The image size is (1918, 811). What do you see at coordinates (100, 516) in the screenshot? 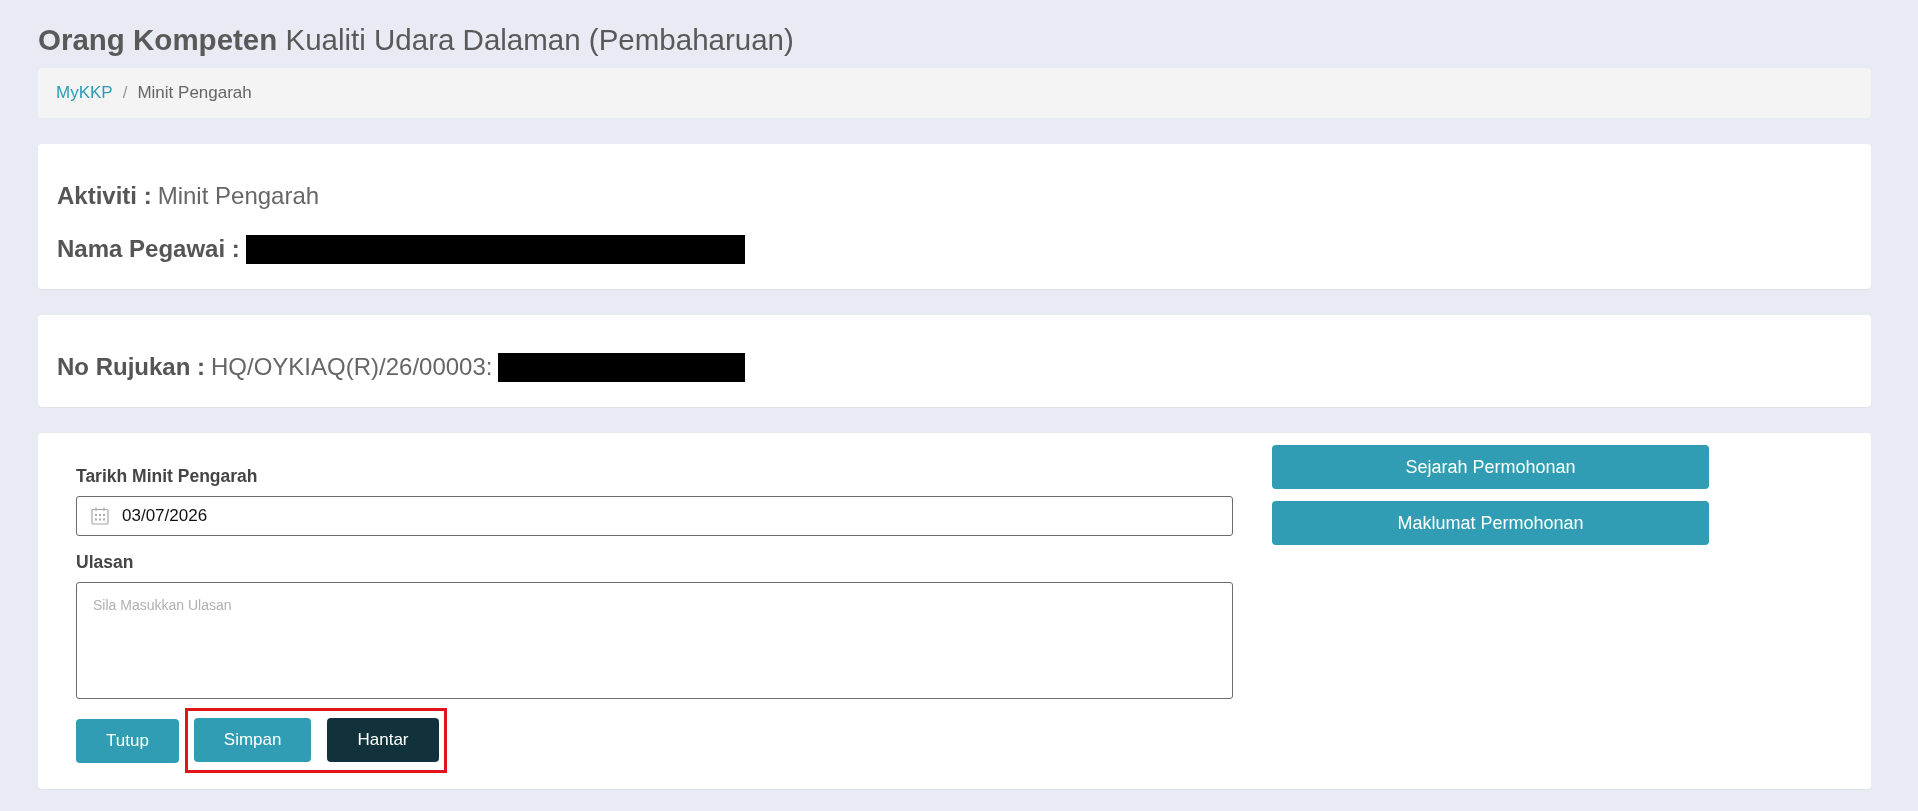
I see `calendar-icon` at bounding box center [100, 516].